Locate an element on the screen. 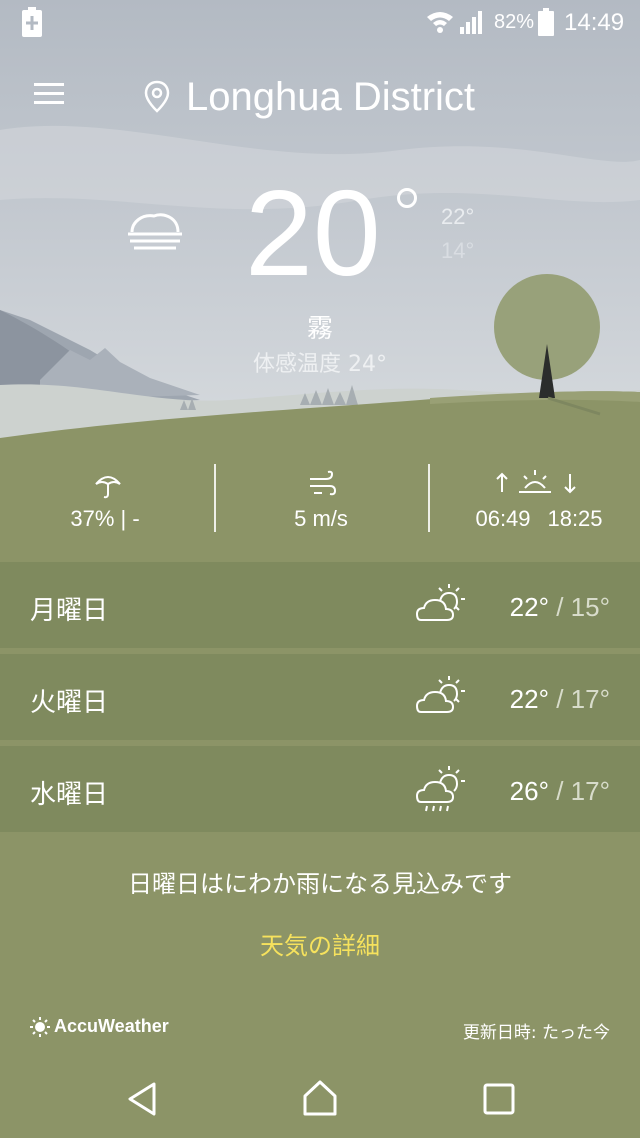  accuweather-logo: AccuWeather is located at coordinates (99, 1026).